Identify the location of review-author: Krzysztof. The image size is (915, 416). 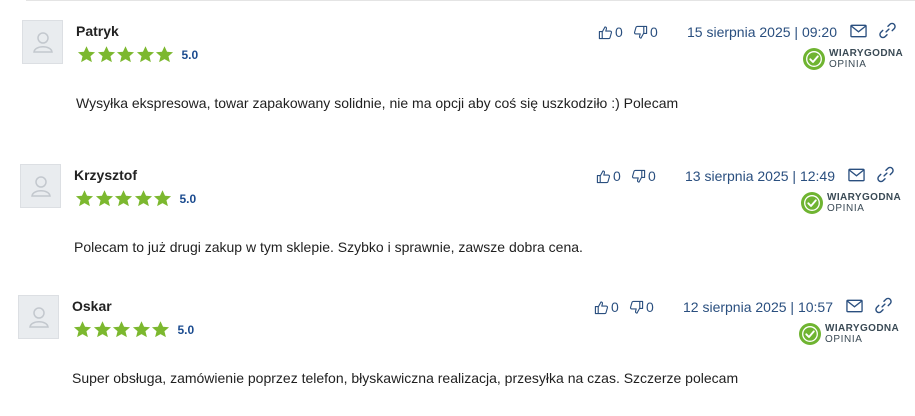
(106, 175).